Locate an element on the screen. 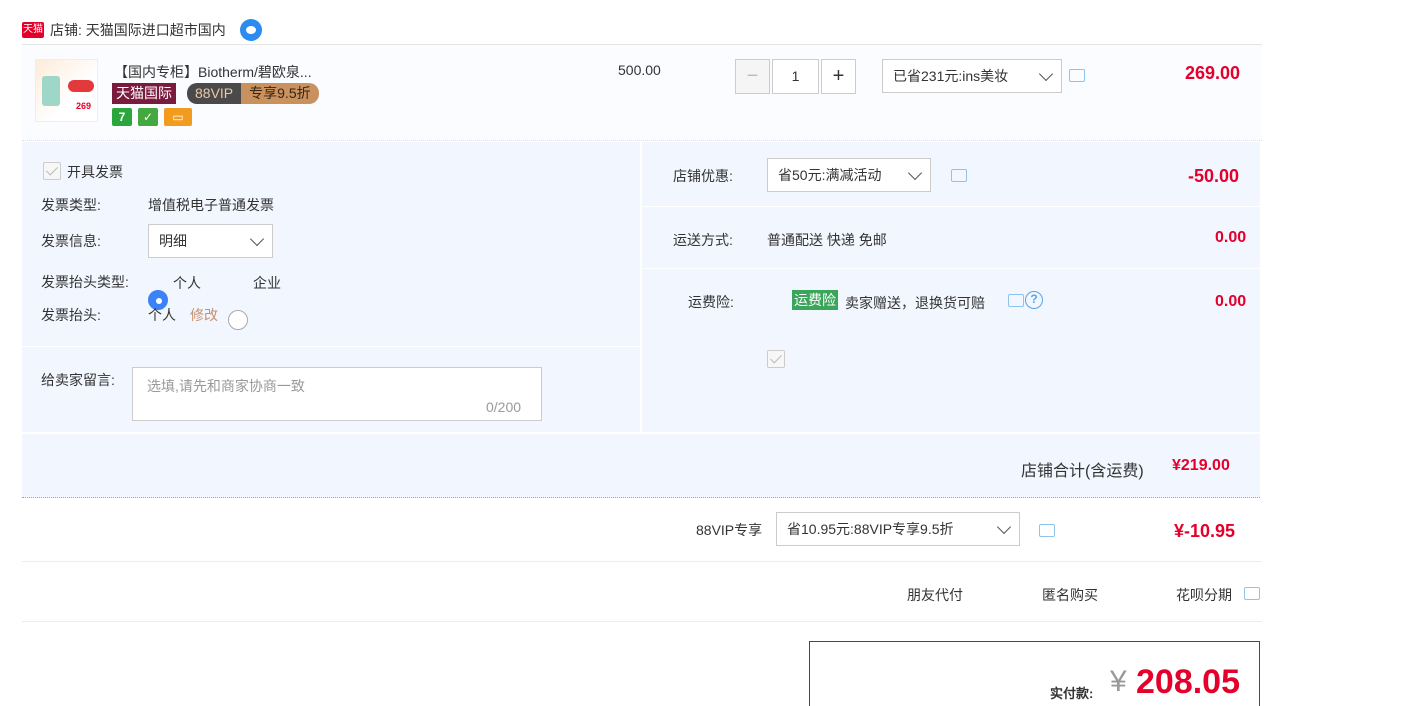 This screenshot has width=1410, height=706. radio-company-label: 企业 is located at coordinates (267, 283).